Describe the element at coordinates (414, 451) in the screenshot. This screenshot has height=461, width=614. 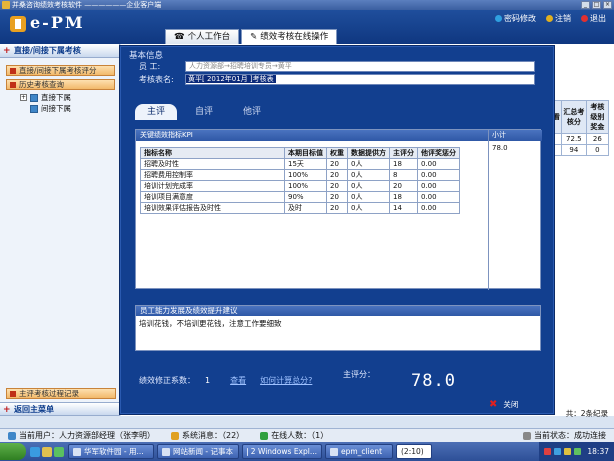
I see `task-item: (2:10)` at that location.